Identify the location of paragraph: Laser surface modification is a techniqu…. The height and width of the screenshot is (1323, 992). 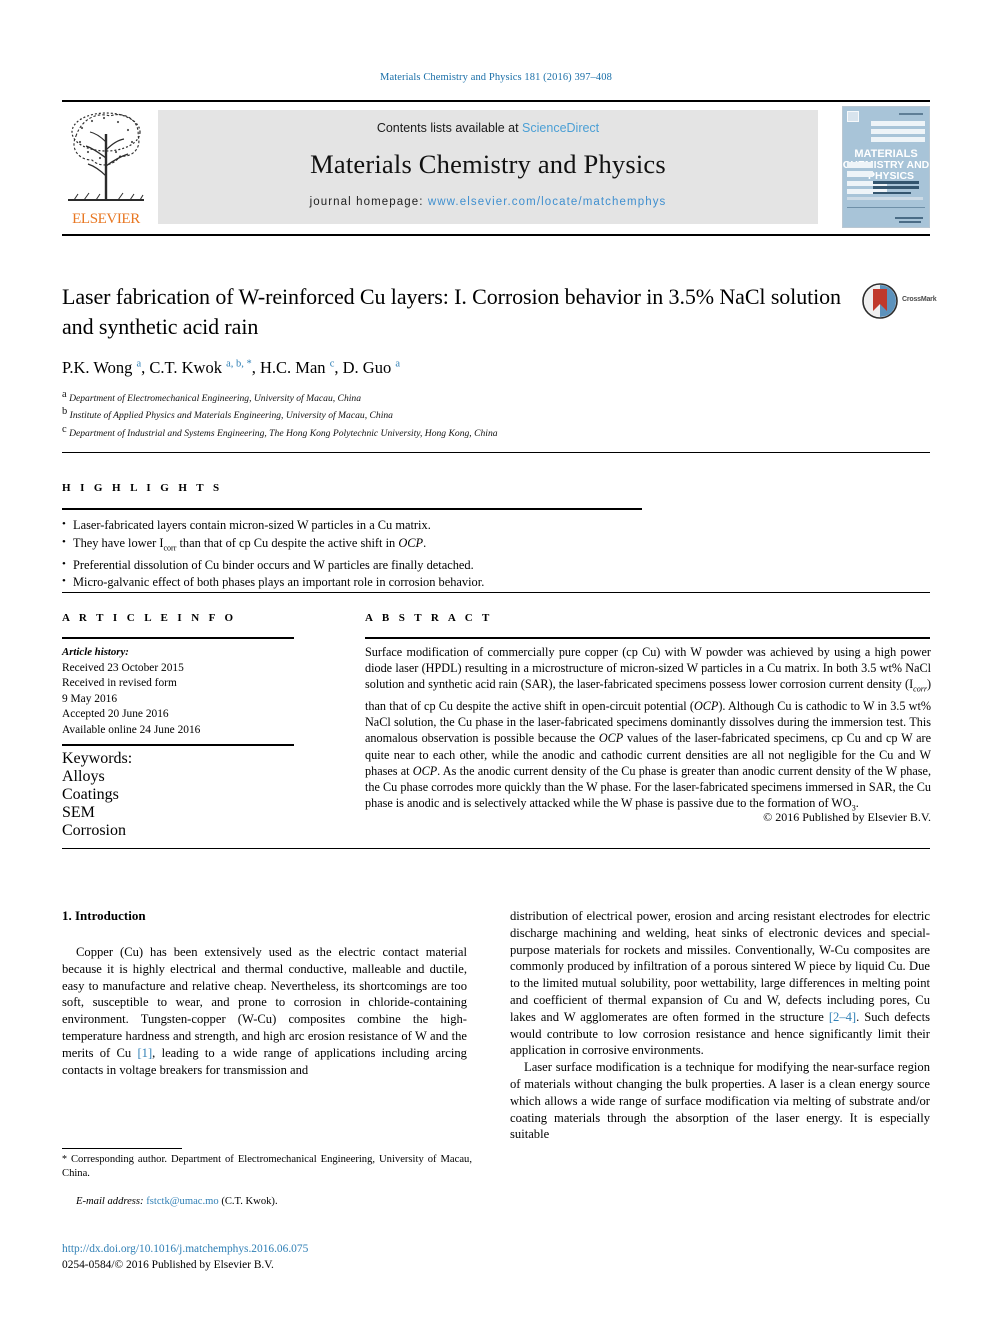
(720, 1101).